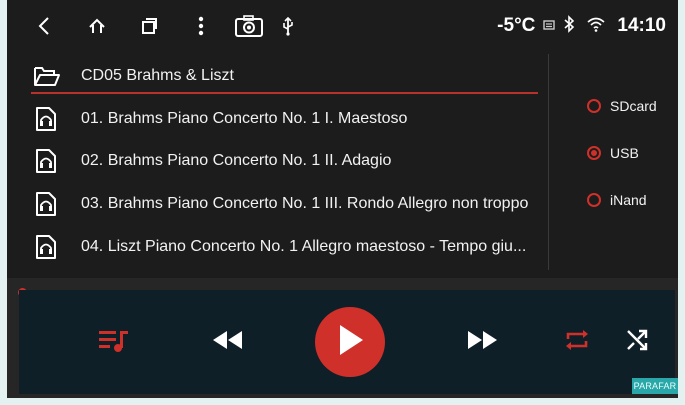 The image size is (685, 405). What do you see at coordinates (149, 26) in the screenshot?
I see `recent-apps-icon` at bounding box center [149, 26].